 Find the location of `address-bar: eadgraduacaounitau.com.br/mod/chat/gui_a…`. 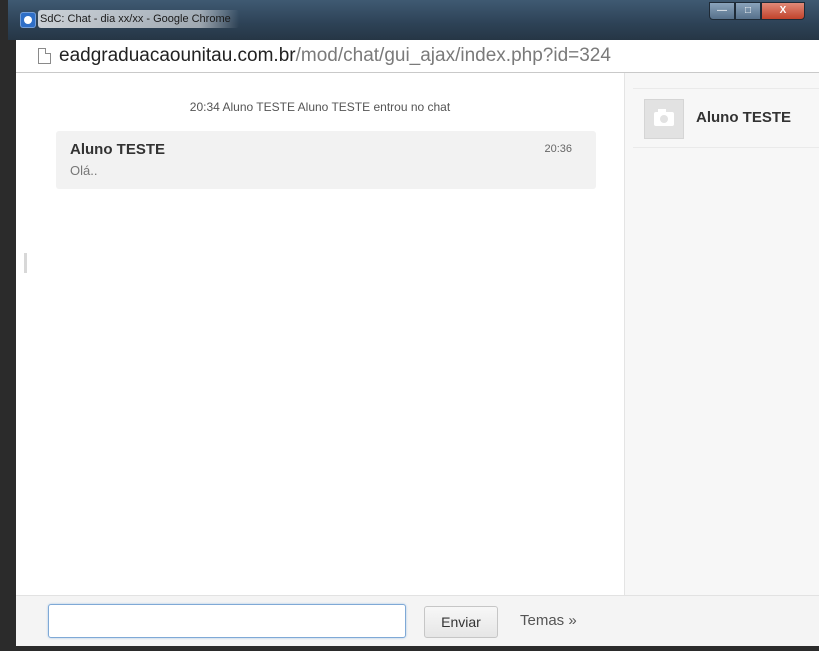

address-bar: eadgraduacaounitau.com.br/mod/chat/gui_a… is located at coordinates (417, 56).